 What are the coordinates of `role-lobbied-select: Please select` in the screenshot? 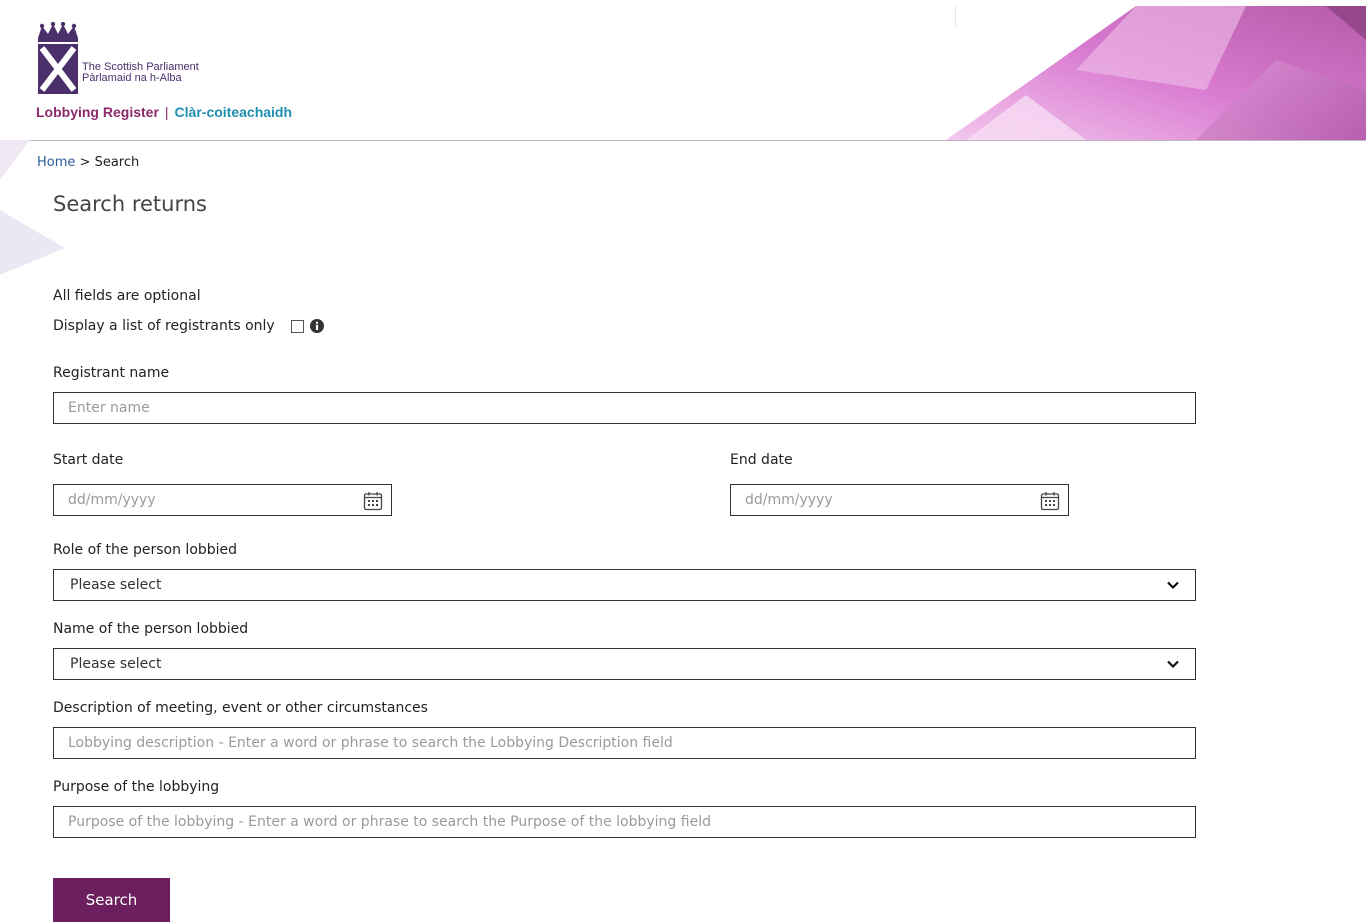 It's located at (624, 585).